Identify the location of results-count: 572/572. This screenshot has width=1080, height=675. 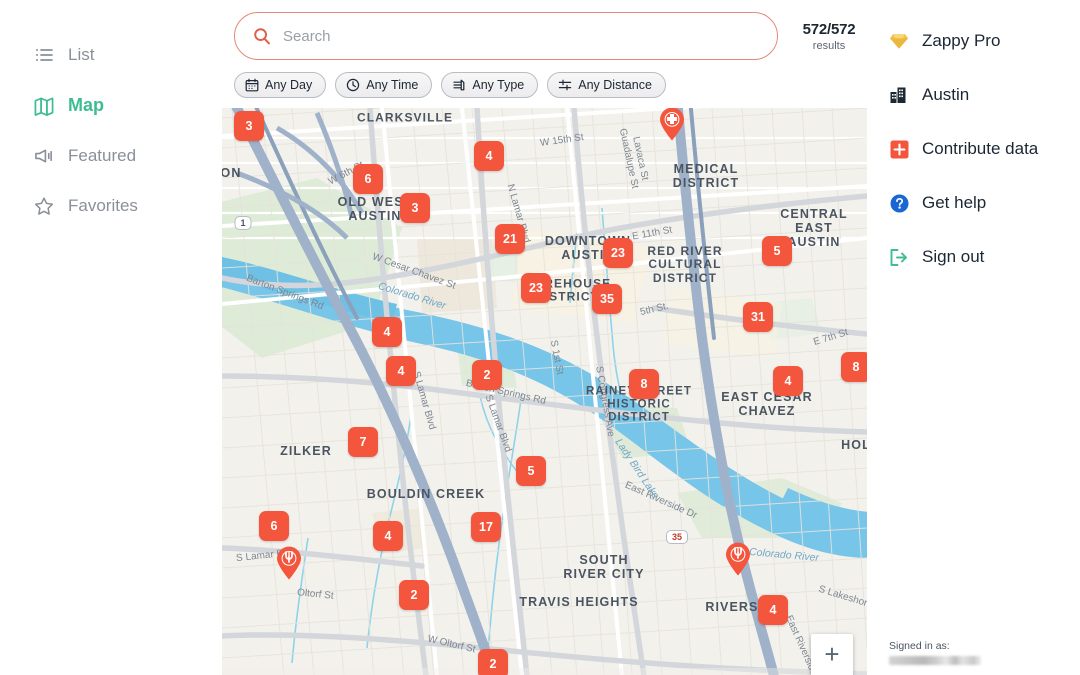
(829, 29).